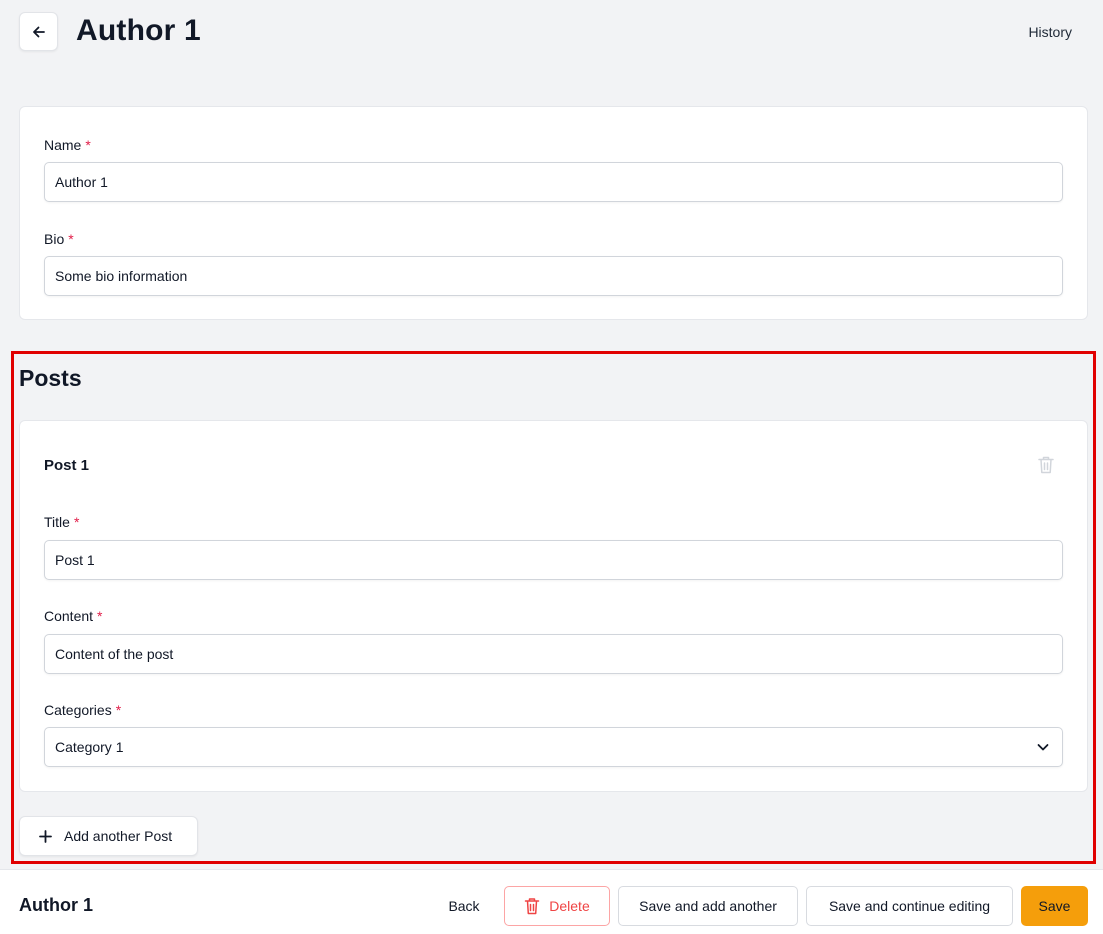 Image resolution: width=1103 pixels, height=934 pixels. Describe the element at coordinates (553, 276) in the screenshot. I see `bio-input: Some bio information` at that location.